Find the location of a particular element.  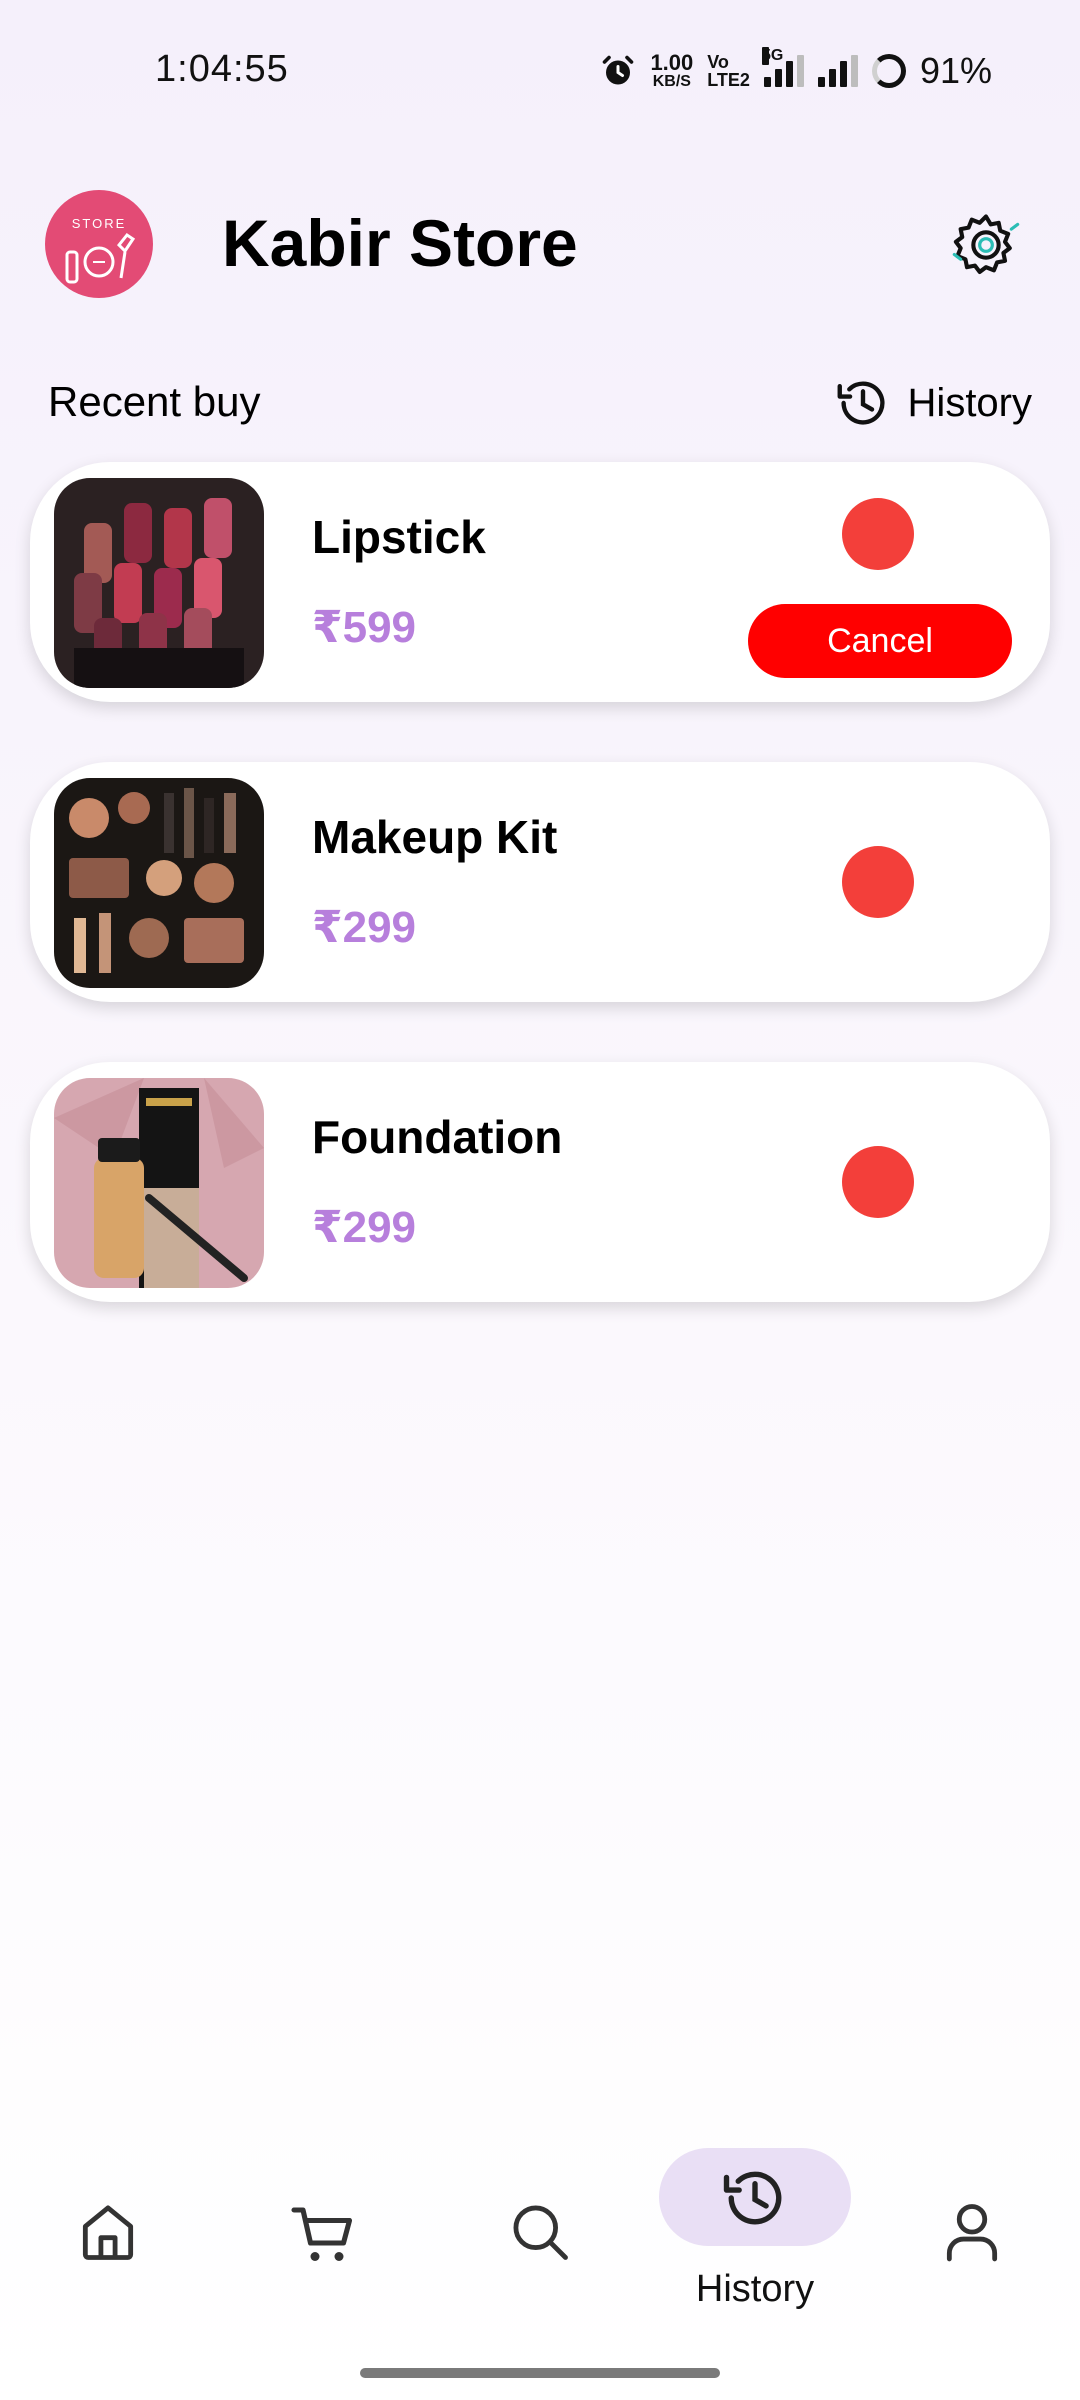

product-name: Makeup Kit is located at coordinates (435, 837).